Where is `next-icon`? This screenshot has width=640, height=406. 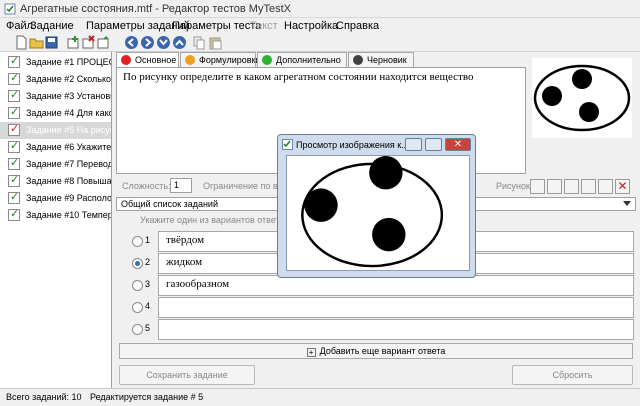
next-icon is located at coordinates (147, 42).